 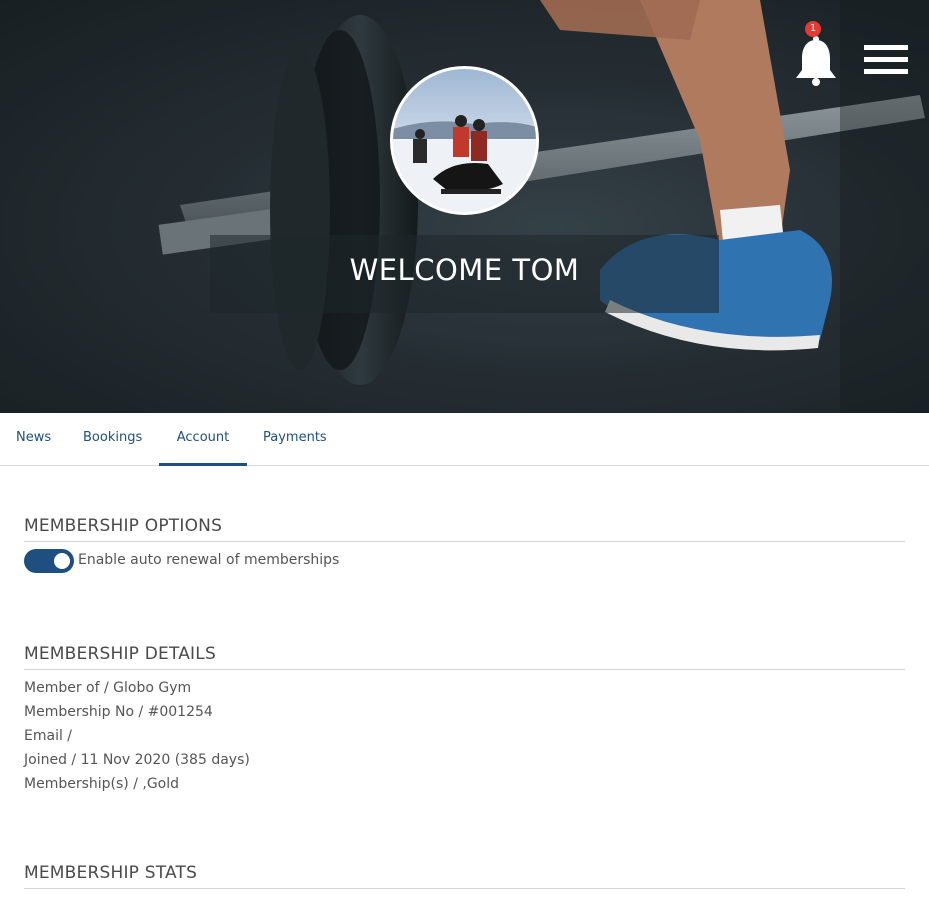 What do you see at coordinates (464, 439) in the screenshot?
I see `account-tabs: News Bookings Account Payments` at bounding box center [464, 439].